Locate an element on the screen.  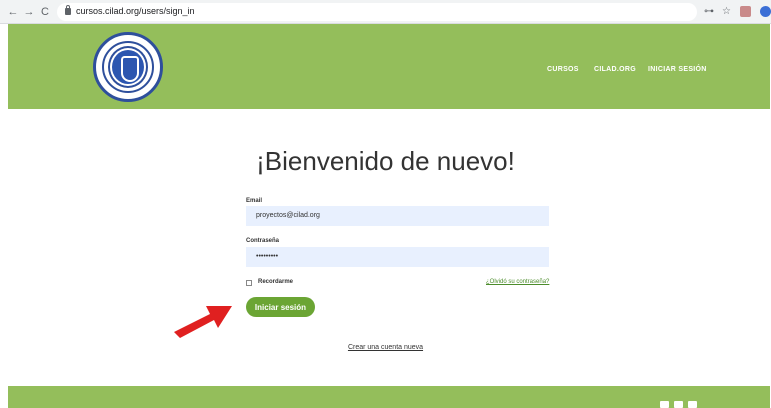
star-icon: ☆ is located at coordinates (726, 12).